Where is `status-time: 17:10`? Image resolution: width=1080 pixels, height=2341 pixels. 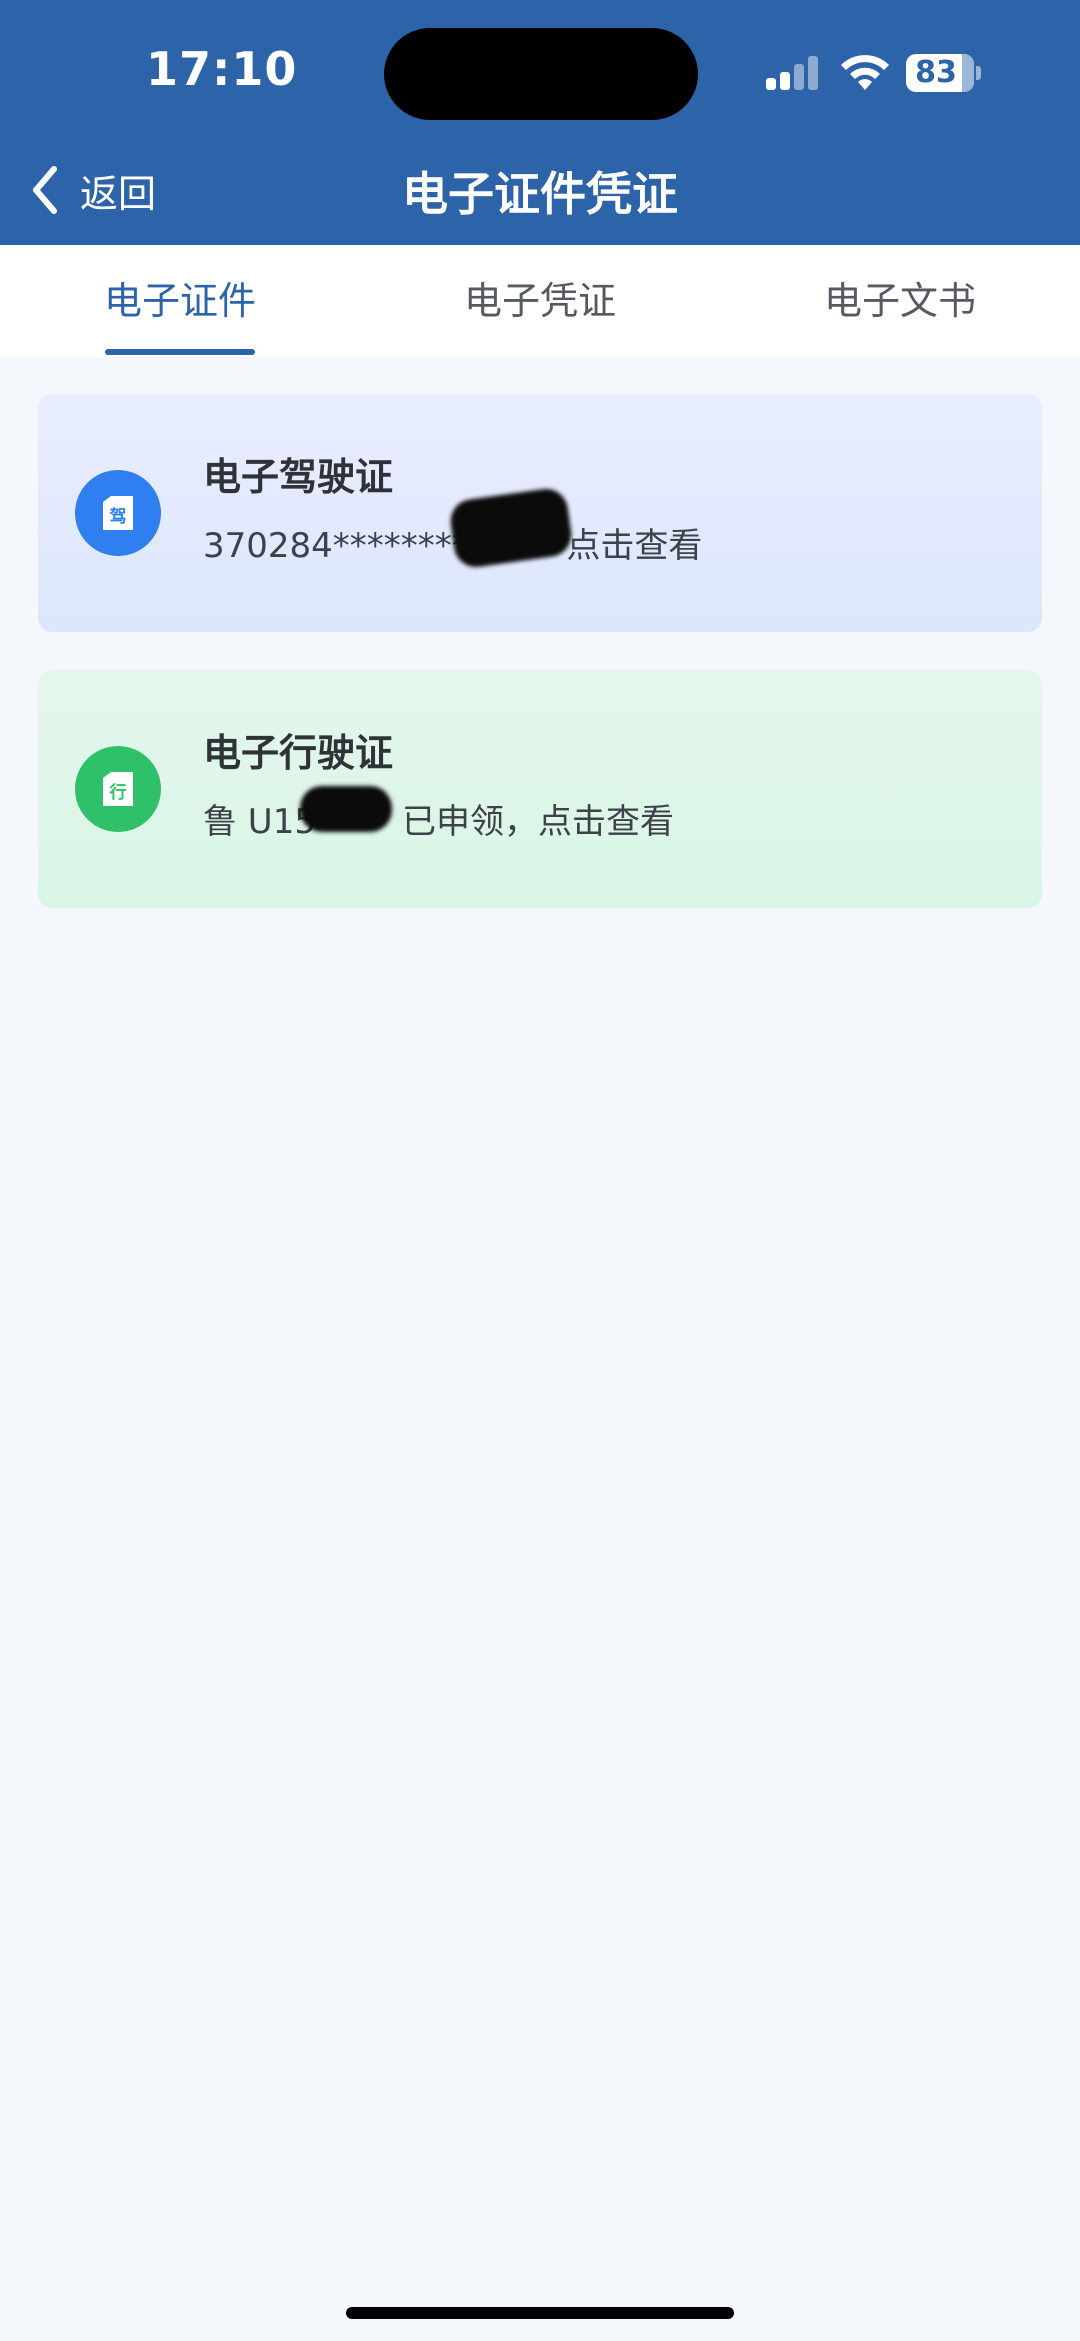 status-time: 17:10 is located at coordinates (222, 69).